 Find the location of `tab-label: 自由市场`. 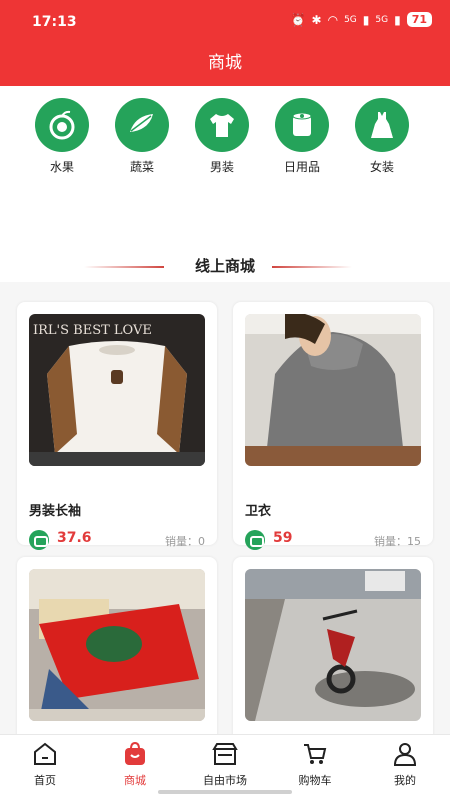

tab-label: 自由市场 is located at coordinates (225, 780).